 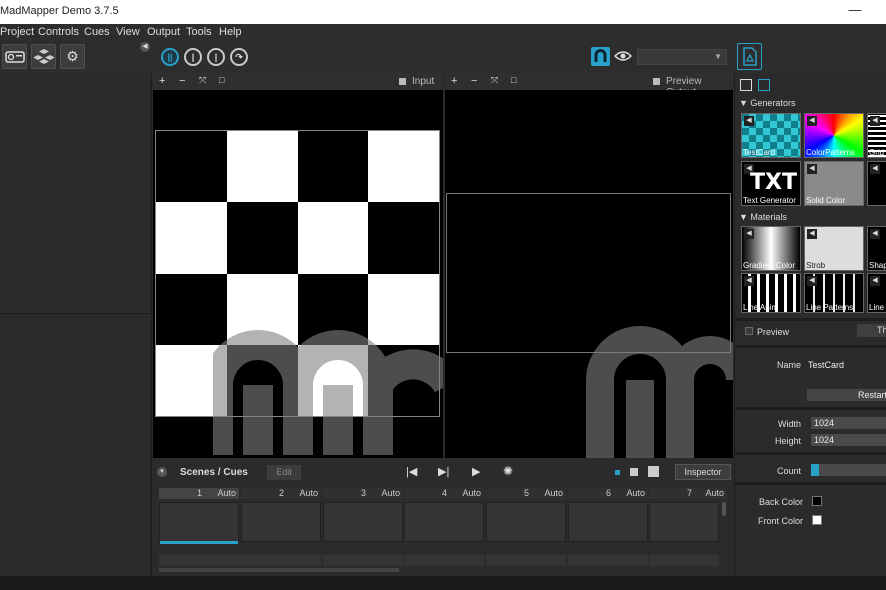 What do you see at coordinates (170, 57) in the screenshot?
I see `pause-button: ||` at bounding box center [170, 57].